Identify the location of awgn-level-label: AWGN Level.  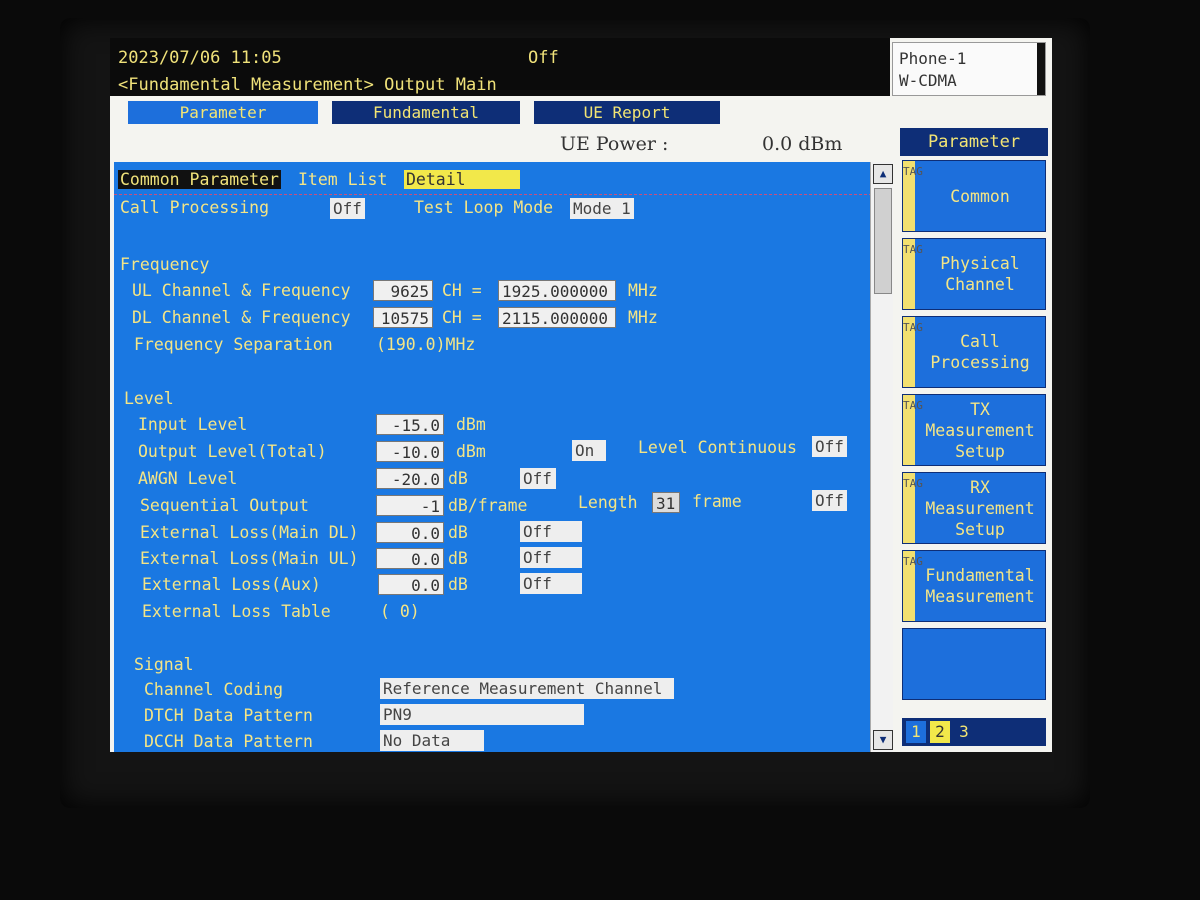
(188, 478).